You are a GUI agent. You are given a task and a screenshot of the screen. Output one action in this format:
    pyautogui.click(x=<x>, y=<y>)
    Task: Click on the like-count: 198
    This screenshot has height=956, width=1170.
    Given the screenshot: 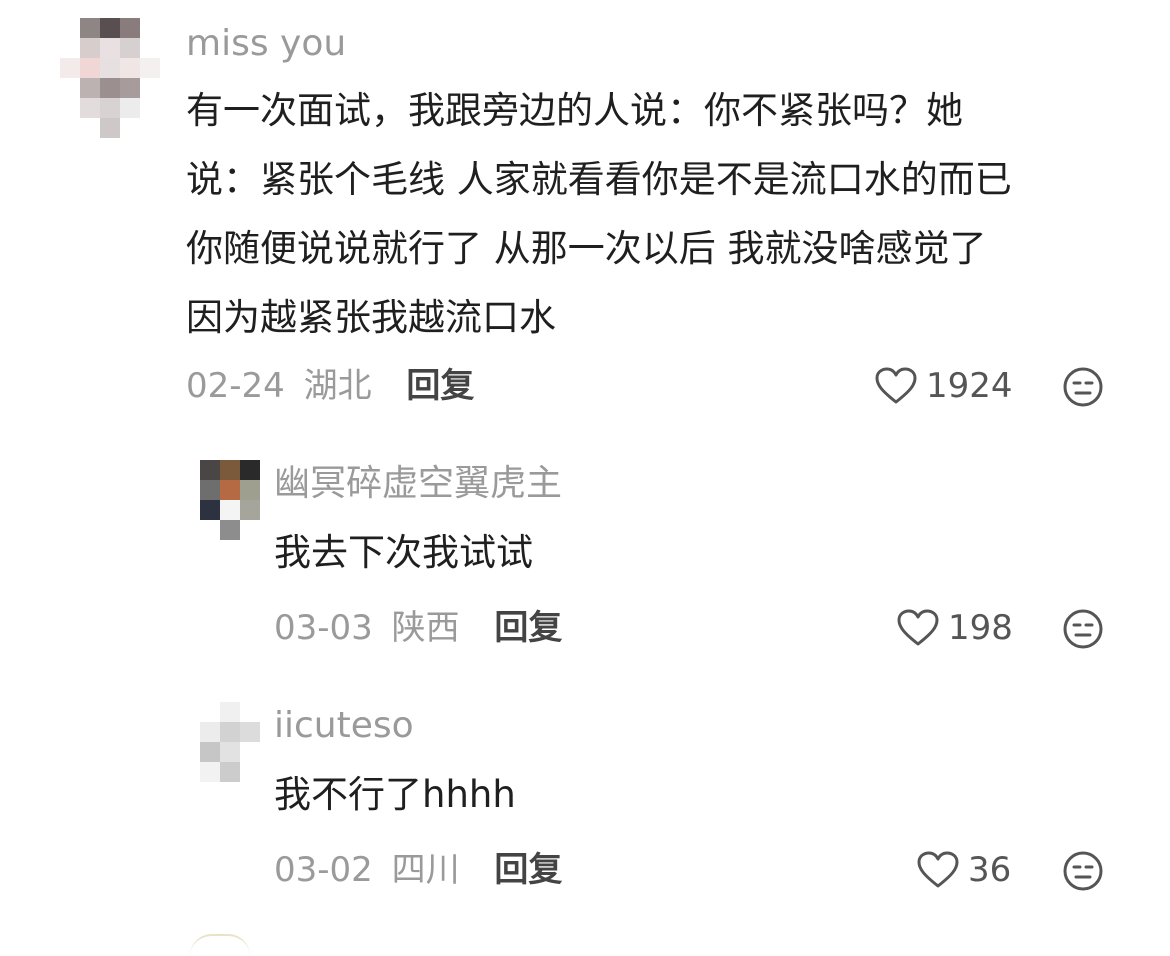 What is the action you would take?
    pyautogui.click(x=980, y=628)
    